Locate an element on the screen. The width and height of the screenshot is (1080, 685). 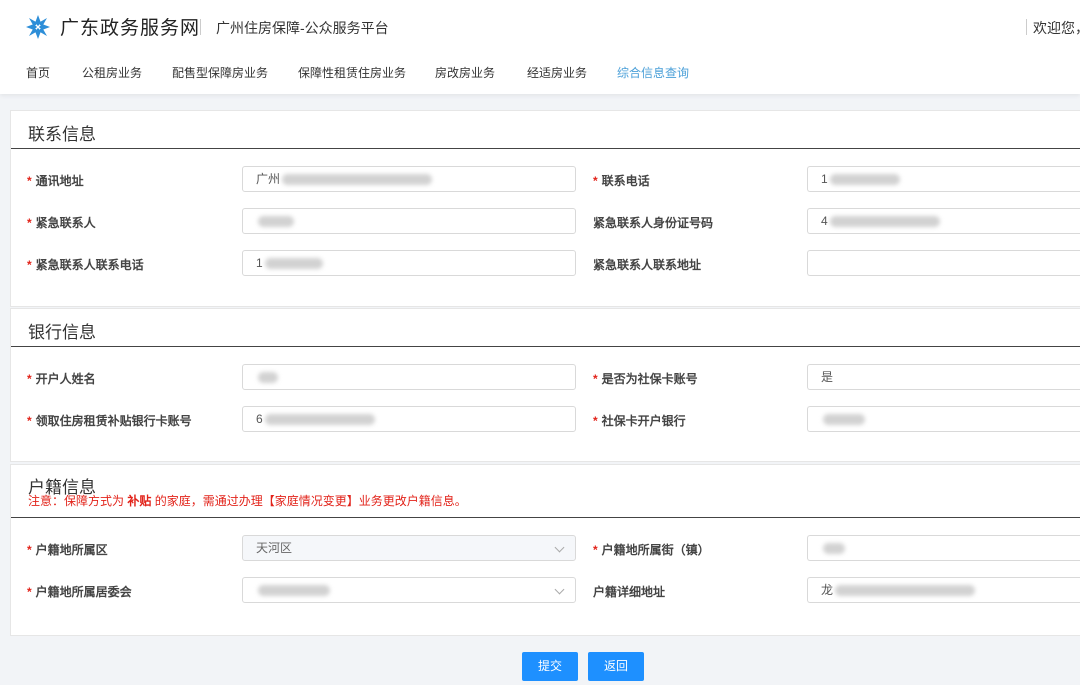
address-input: 广州 is located at coordinates (409, 179).